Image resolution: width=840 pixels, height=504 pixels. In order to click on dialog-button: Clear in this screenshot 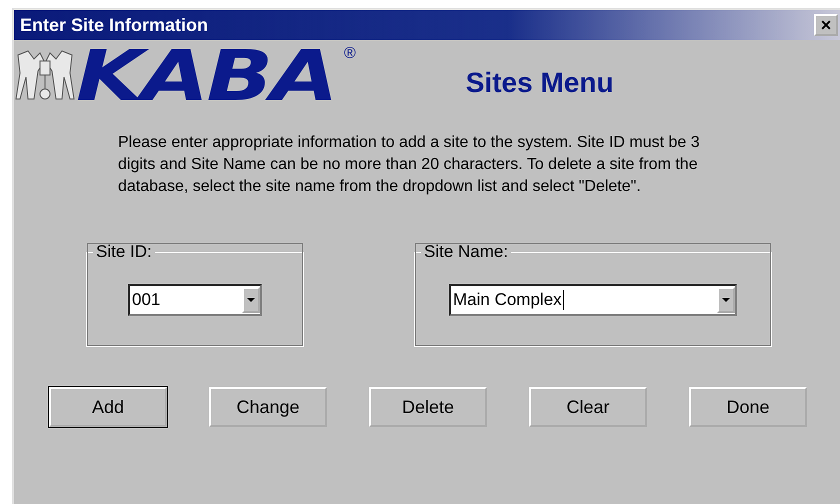, I will do `click(588, 407)`.